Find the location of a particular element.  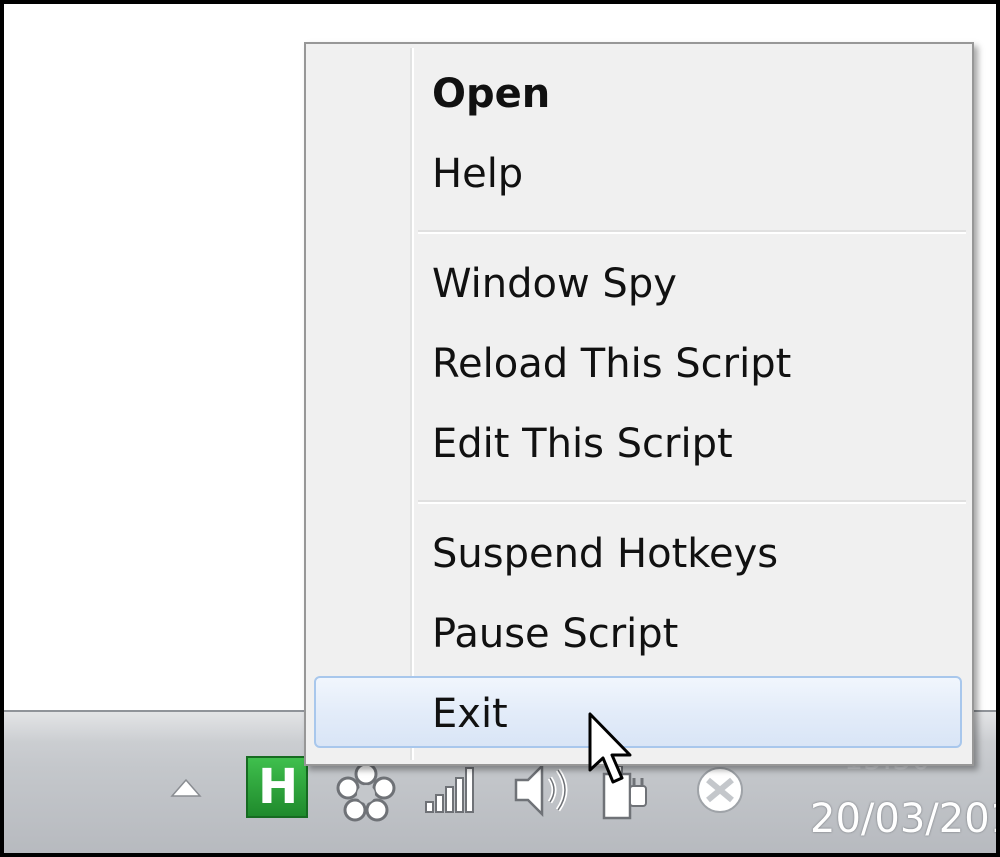

network-signal-icon is located at coordinates (453, 788).